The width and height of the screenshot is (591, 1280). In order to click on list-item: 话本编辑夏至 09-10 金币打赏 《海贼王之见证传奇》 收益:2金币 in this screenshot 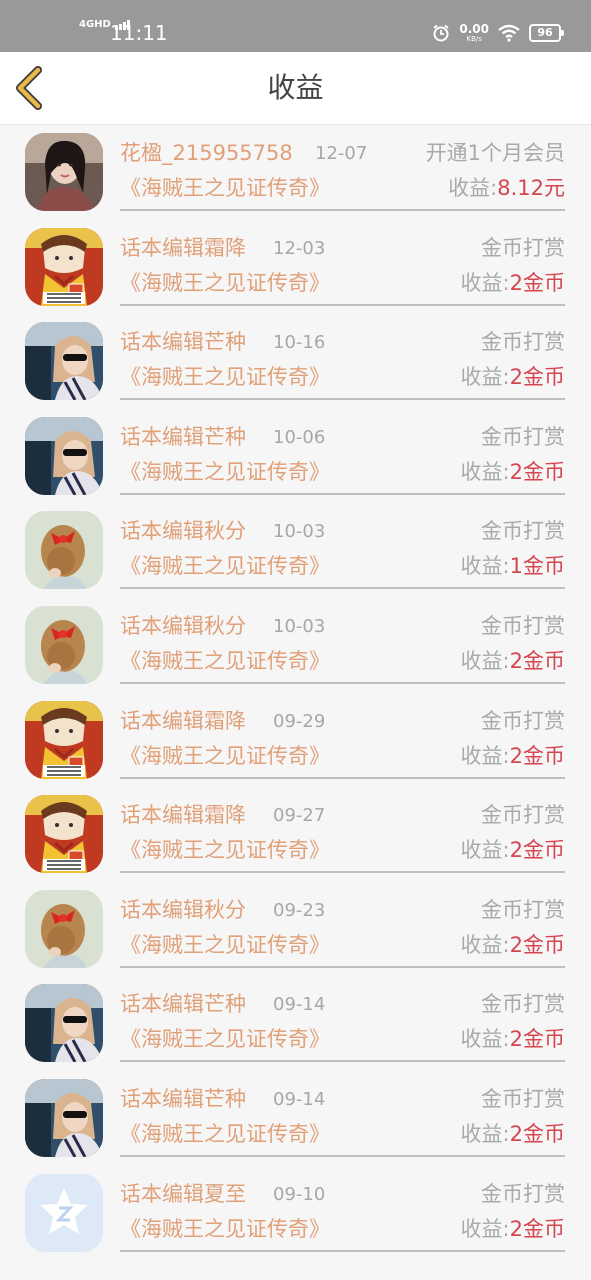, I will do `click(295, 1213)`.